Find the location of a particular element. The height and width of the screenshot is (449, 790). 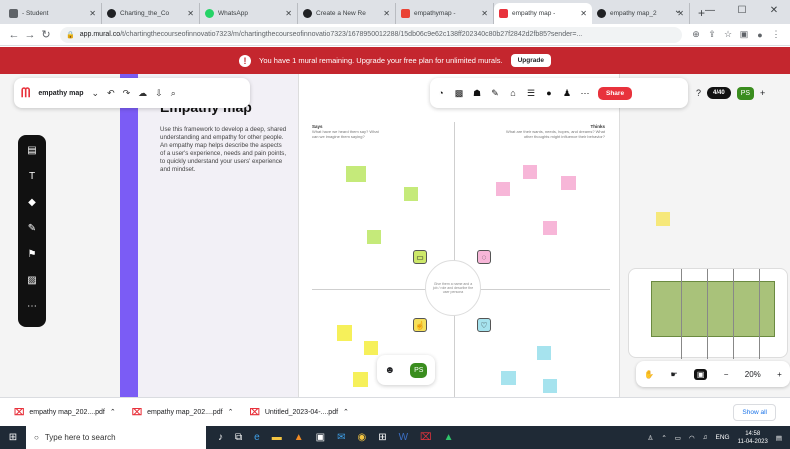

acrobat-icon: ⌧ is located at coordinates (426, 437).